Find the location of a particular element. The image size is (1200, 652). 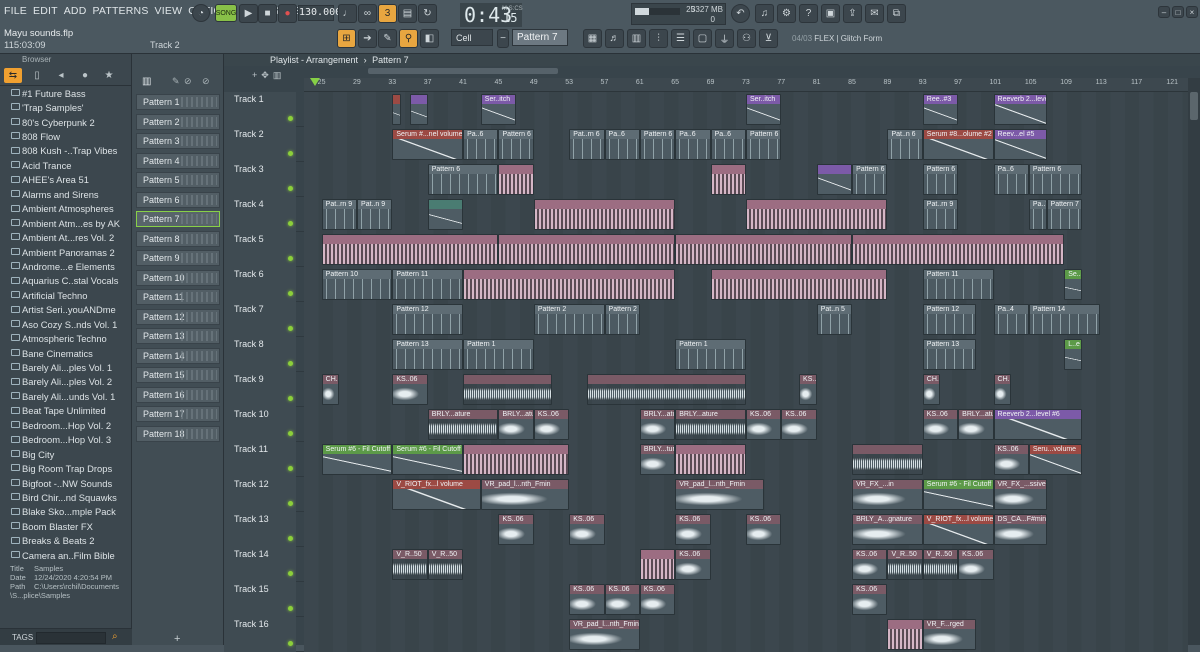

pattern-item: Pattern 10 is located at coordinates (178, 277).